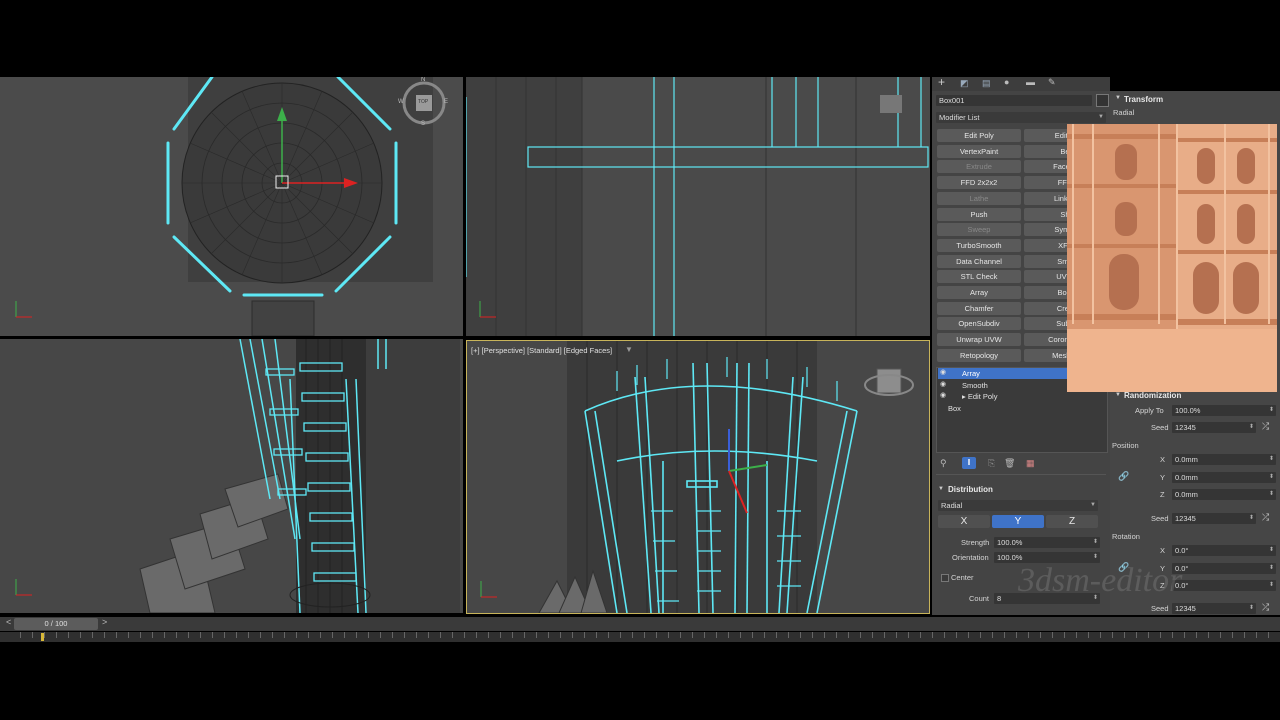  What do you see at coordinates (979, 324) in the screenshot?
I see `modifier-button-opensubdiv: OpenSubdiv` at bounding box center [979, 324].